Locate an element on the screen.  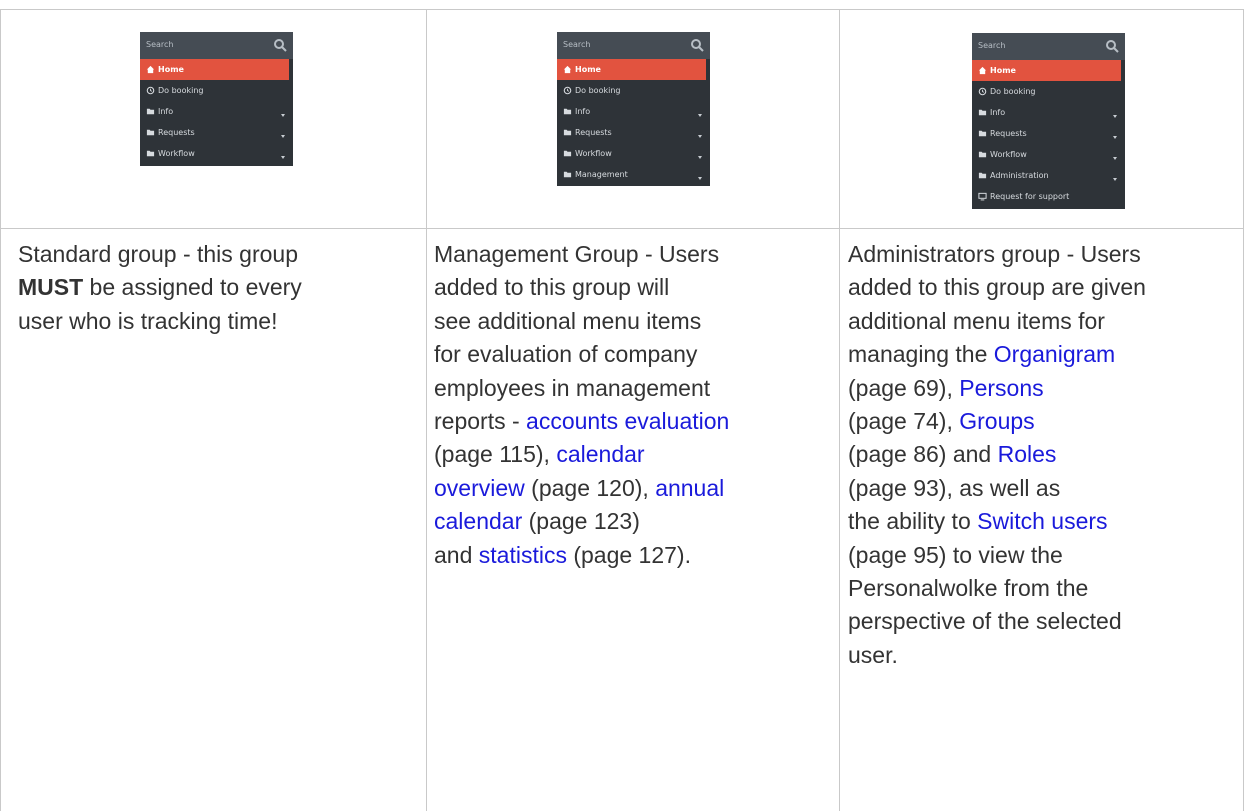
table-border-top is located at coordinates (622, 9).